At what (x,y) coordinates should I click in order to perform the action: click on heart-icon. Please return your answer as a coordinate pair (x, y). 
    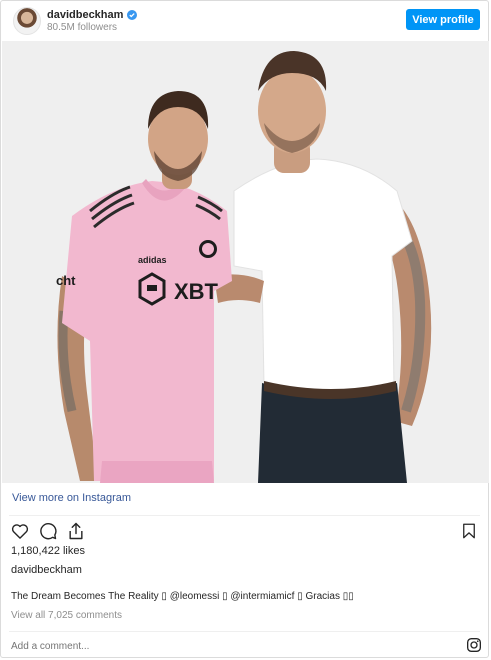
    Looking at the image, I should click on (20, 531).